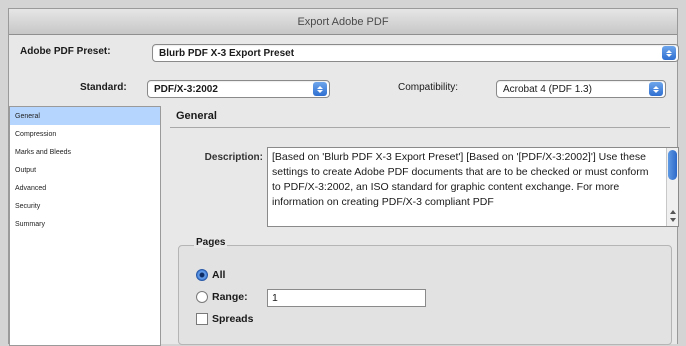  What do you see at coordinates (673, 212) in the screenshot?
I see `scroll-up-icon` at bounding box center [673, 212].